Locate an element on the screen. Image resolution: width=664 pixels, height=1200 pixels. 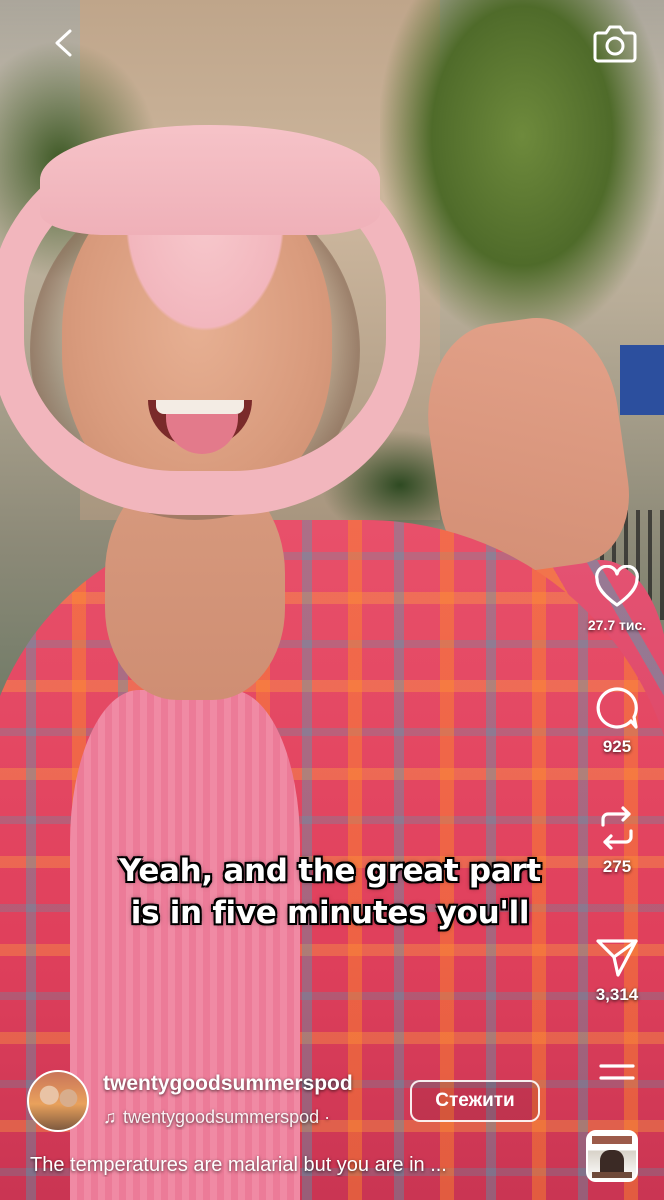
thumbnail-band is located at coordinates (612, 1140).